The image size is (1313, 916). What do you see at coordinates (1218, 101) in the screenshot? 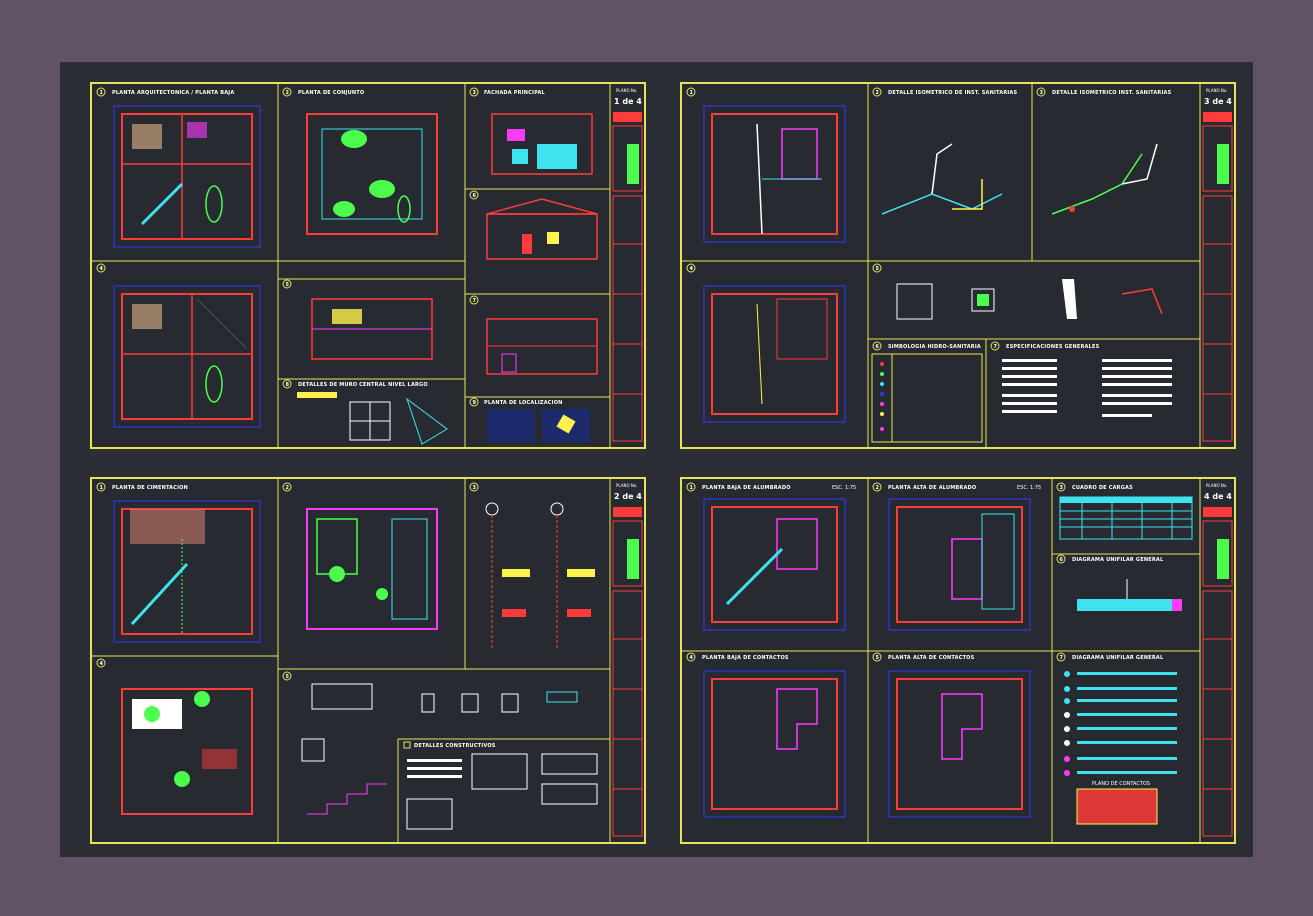
I see `plate-number: 3 de 4` at bounding box center [1218, 101].